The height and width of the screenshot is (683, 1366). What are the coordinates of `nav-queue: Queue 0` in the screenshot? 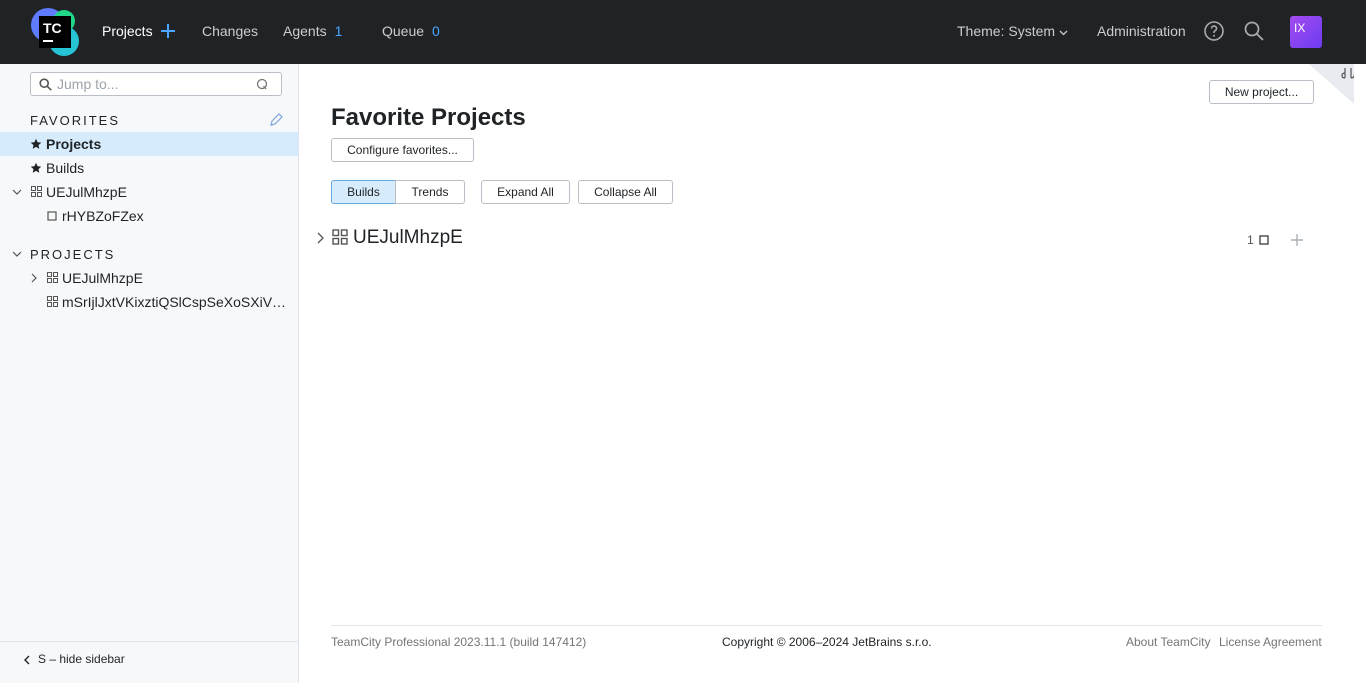 It's located at (411, 32).